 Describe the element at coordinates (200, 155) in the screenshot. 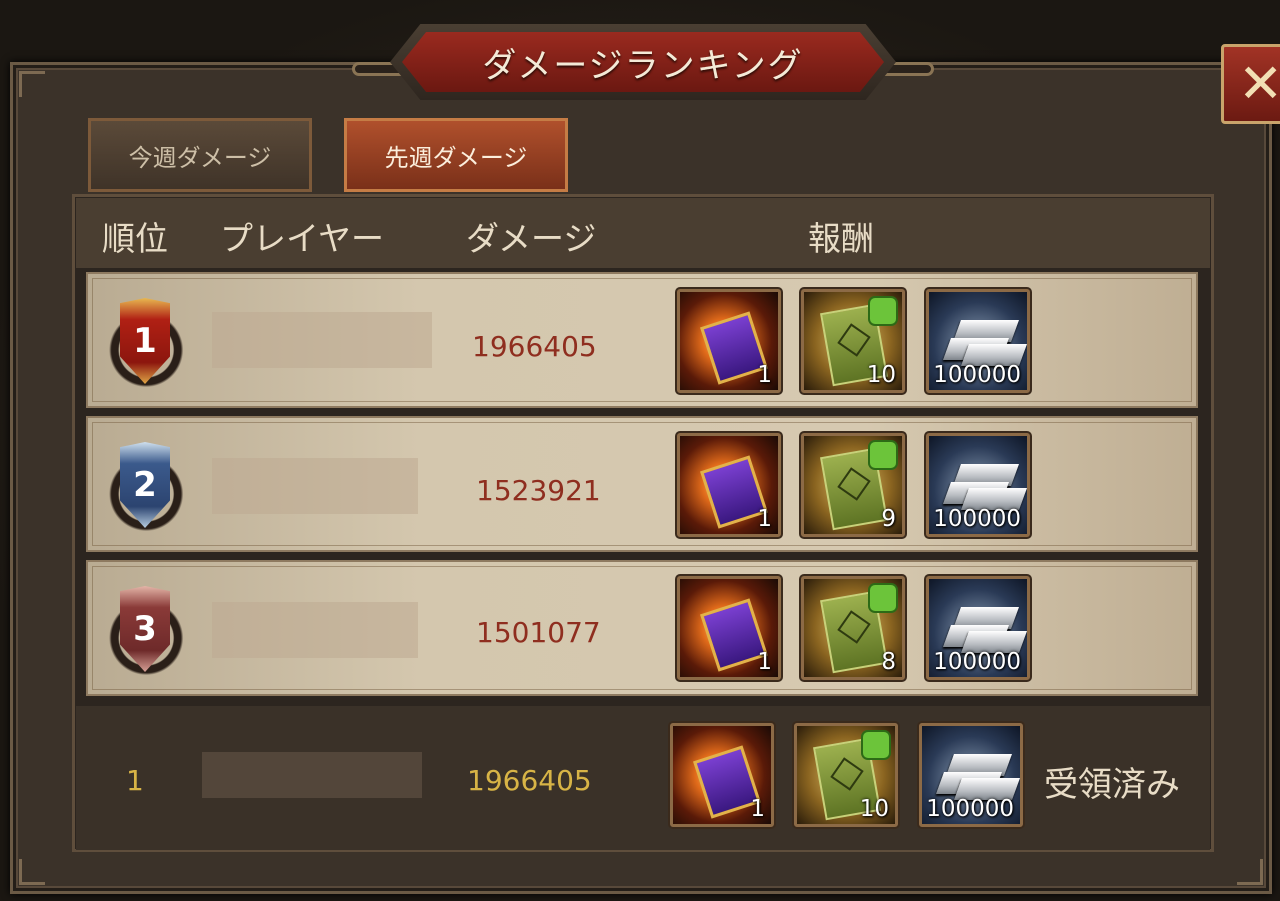

I see `tab-this-week-damage: 今週ダメージ` at that location.